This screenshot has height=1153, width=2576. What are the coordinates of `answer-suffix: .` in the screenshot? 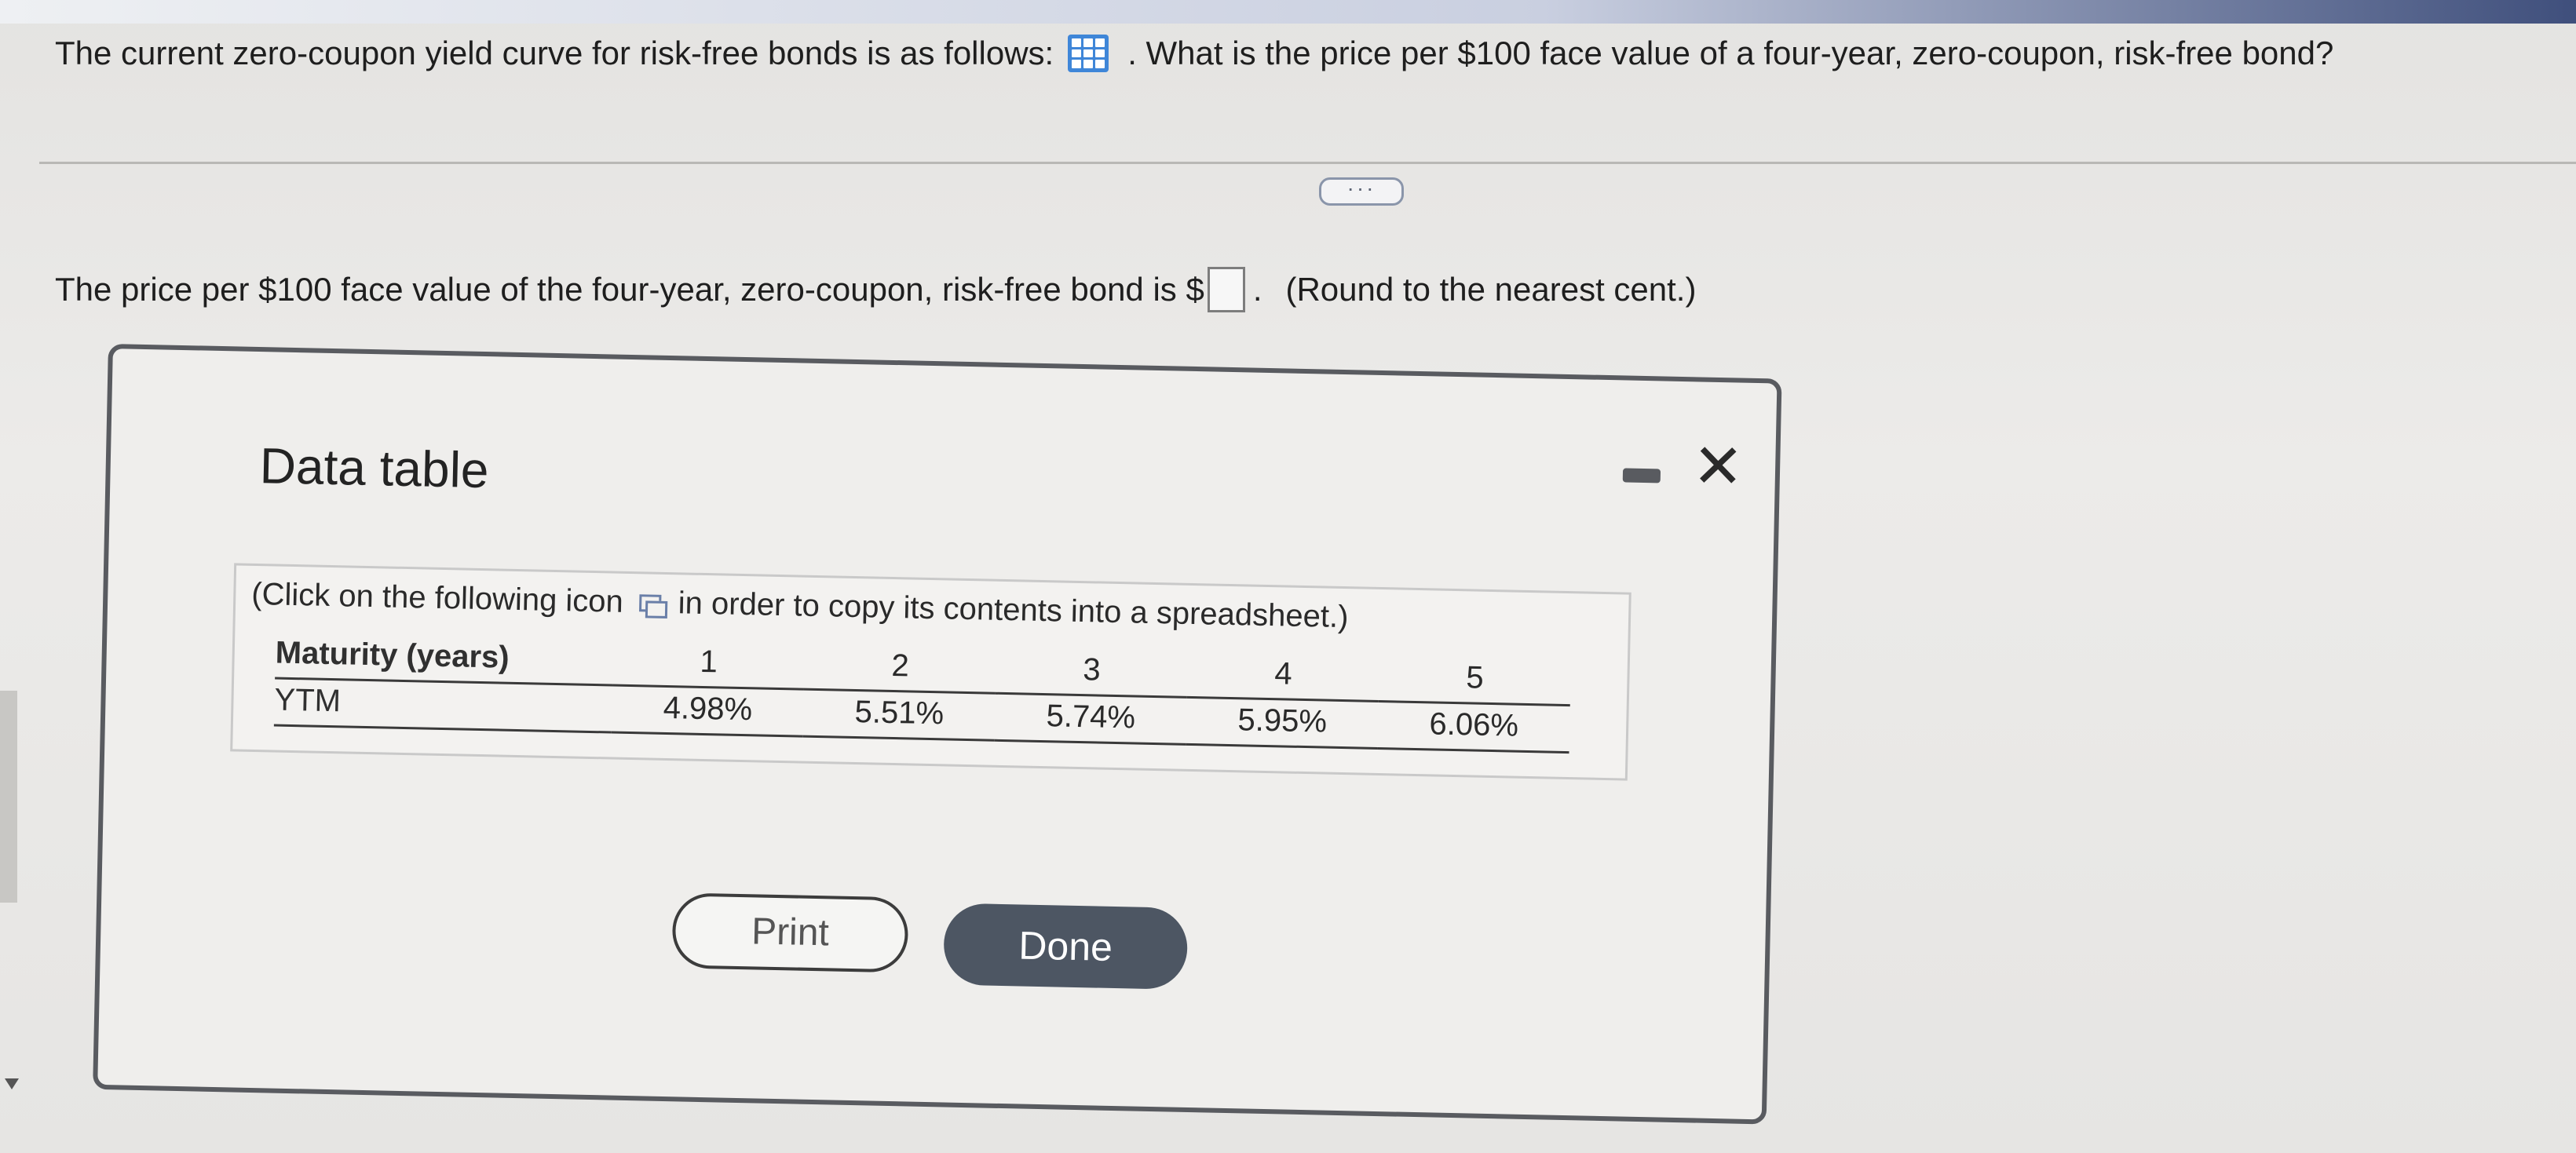 It's located at (1257, 290).